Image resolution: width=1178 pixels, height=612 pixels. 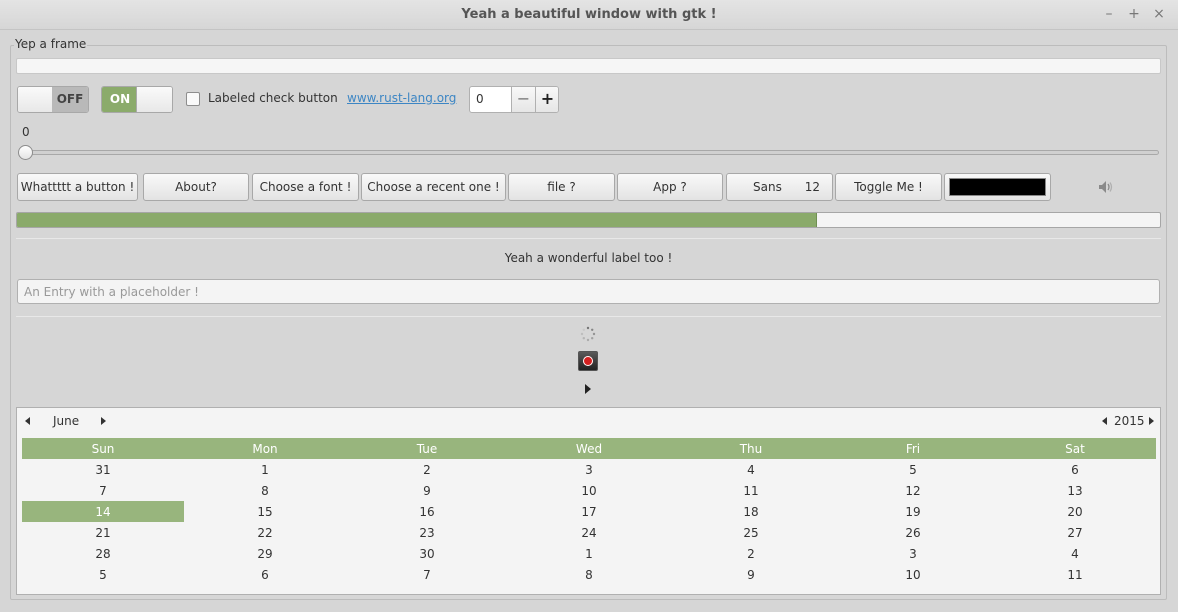 What do you see at coordinates (546, 99) in the screenshot?
I see `spin-increment-button: +` at bounding box center [546, 99].